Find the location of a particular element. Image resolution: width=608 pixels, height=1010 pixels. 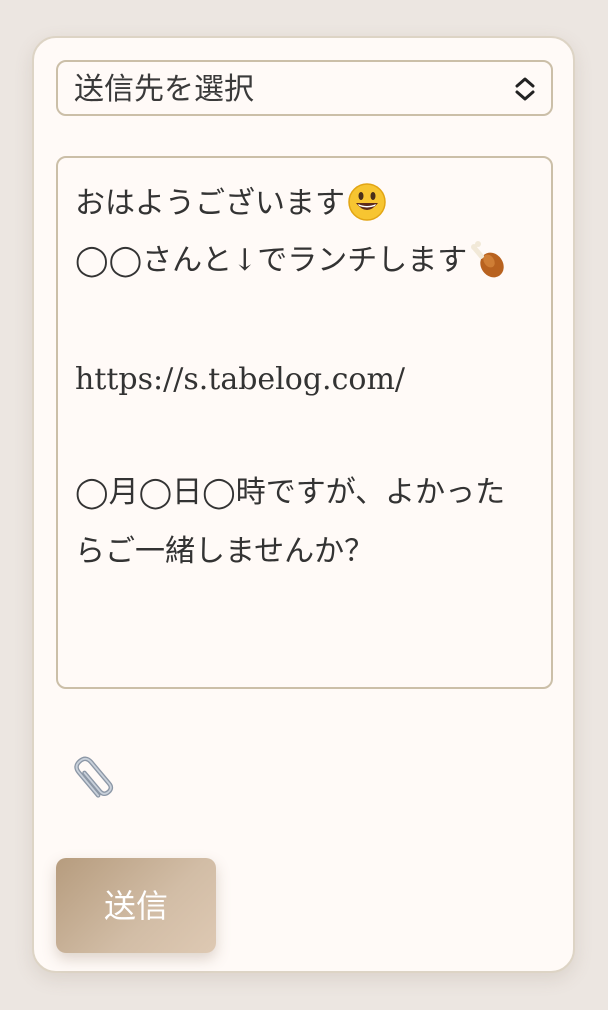

paperclip-icon is located at coordinates (94, 778).